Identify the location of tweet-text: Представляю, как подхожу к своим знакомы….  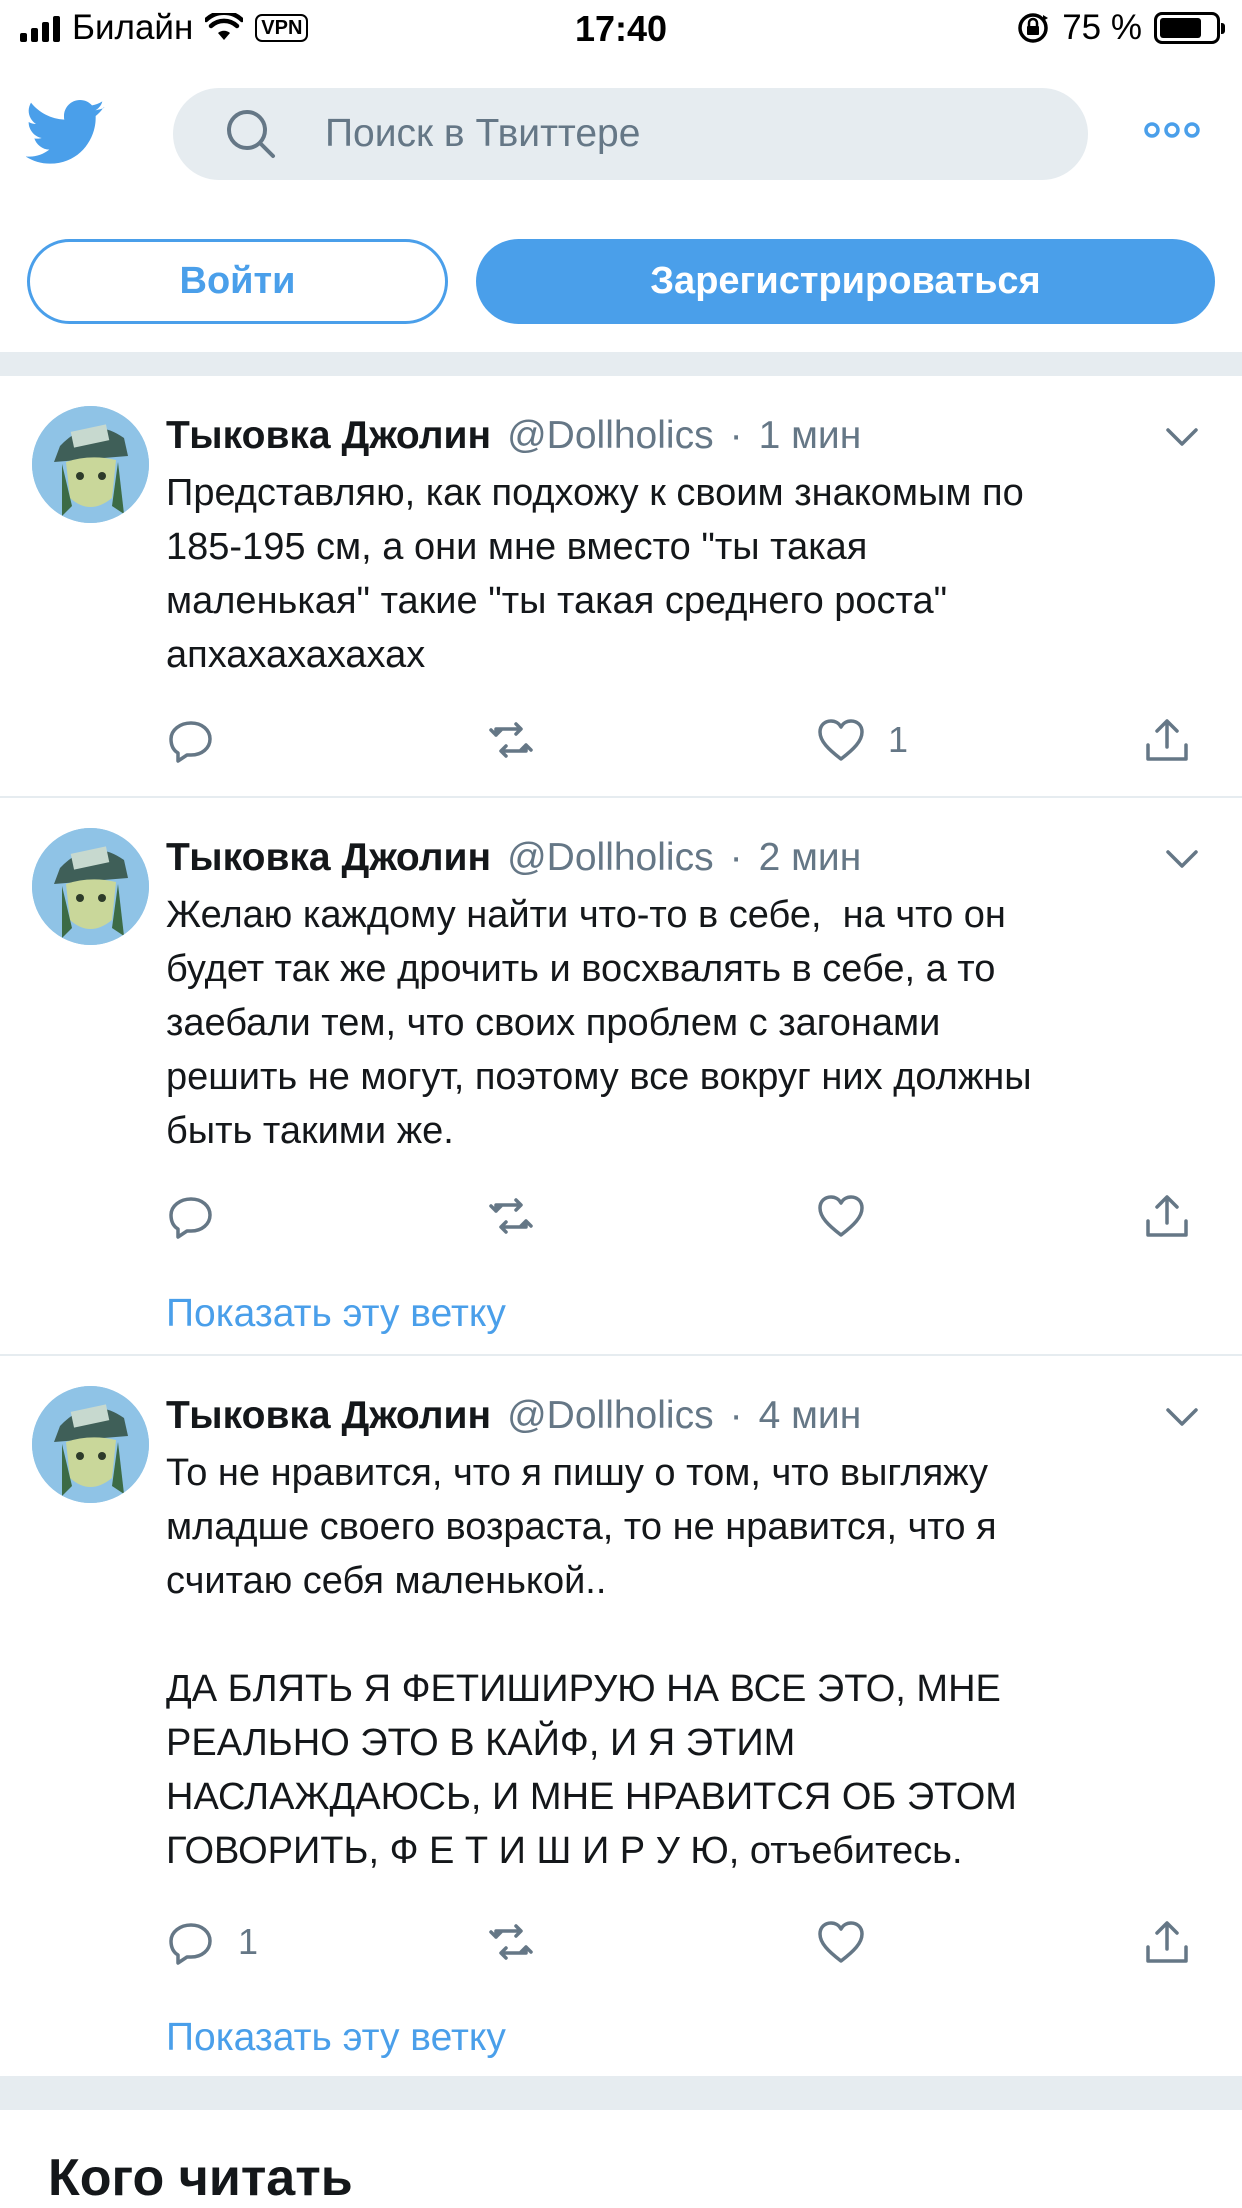
(595, 574).